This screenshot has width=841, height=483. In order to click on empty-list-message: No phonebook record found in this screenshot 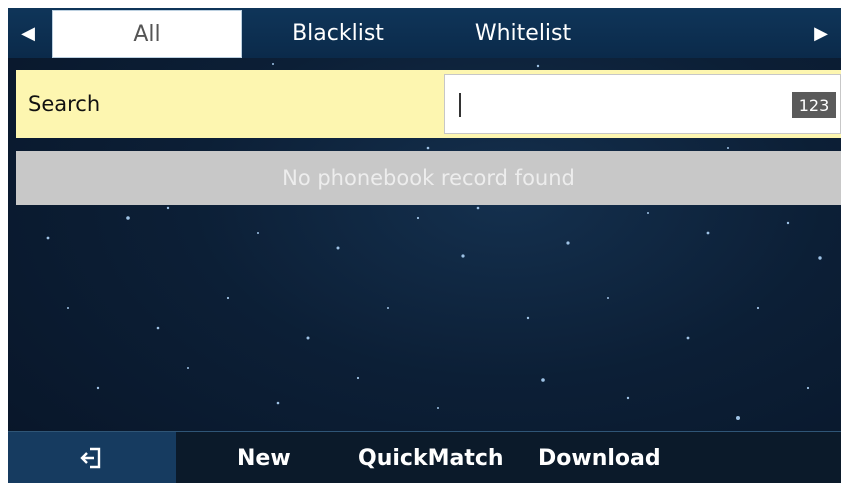, I will do `click(428, 178)`.